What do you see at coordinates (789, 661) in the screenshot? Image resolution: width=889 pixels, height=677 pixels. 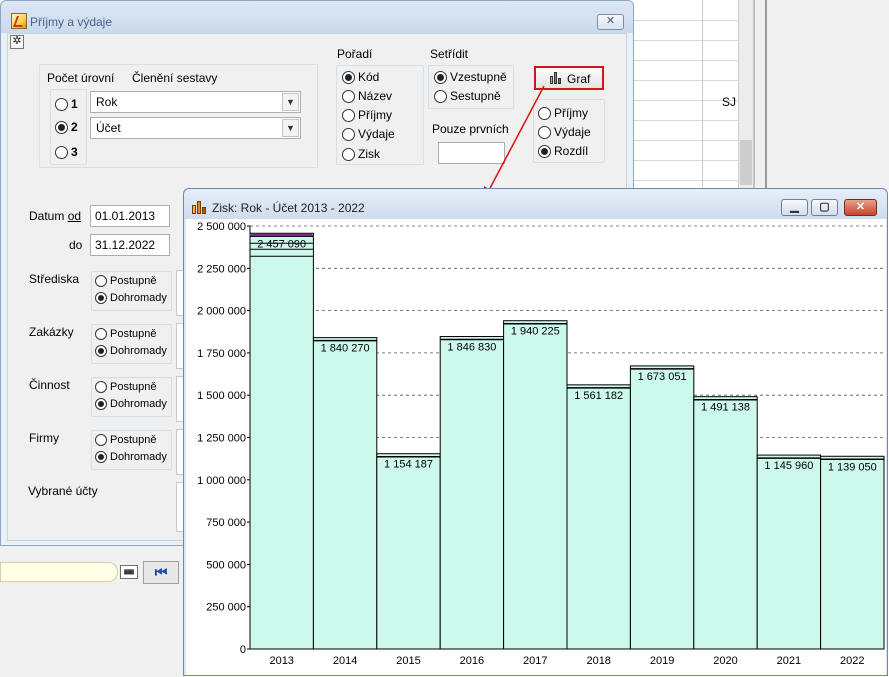 I see `x-tick-label: 2021` at bounding box center [789, 661].